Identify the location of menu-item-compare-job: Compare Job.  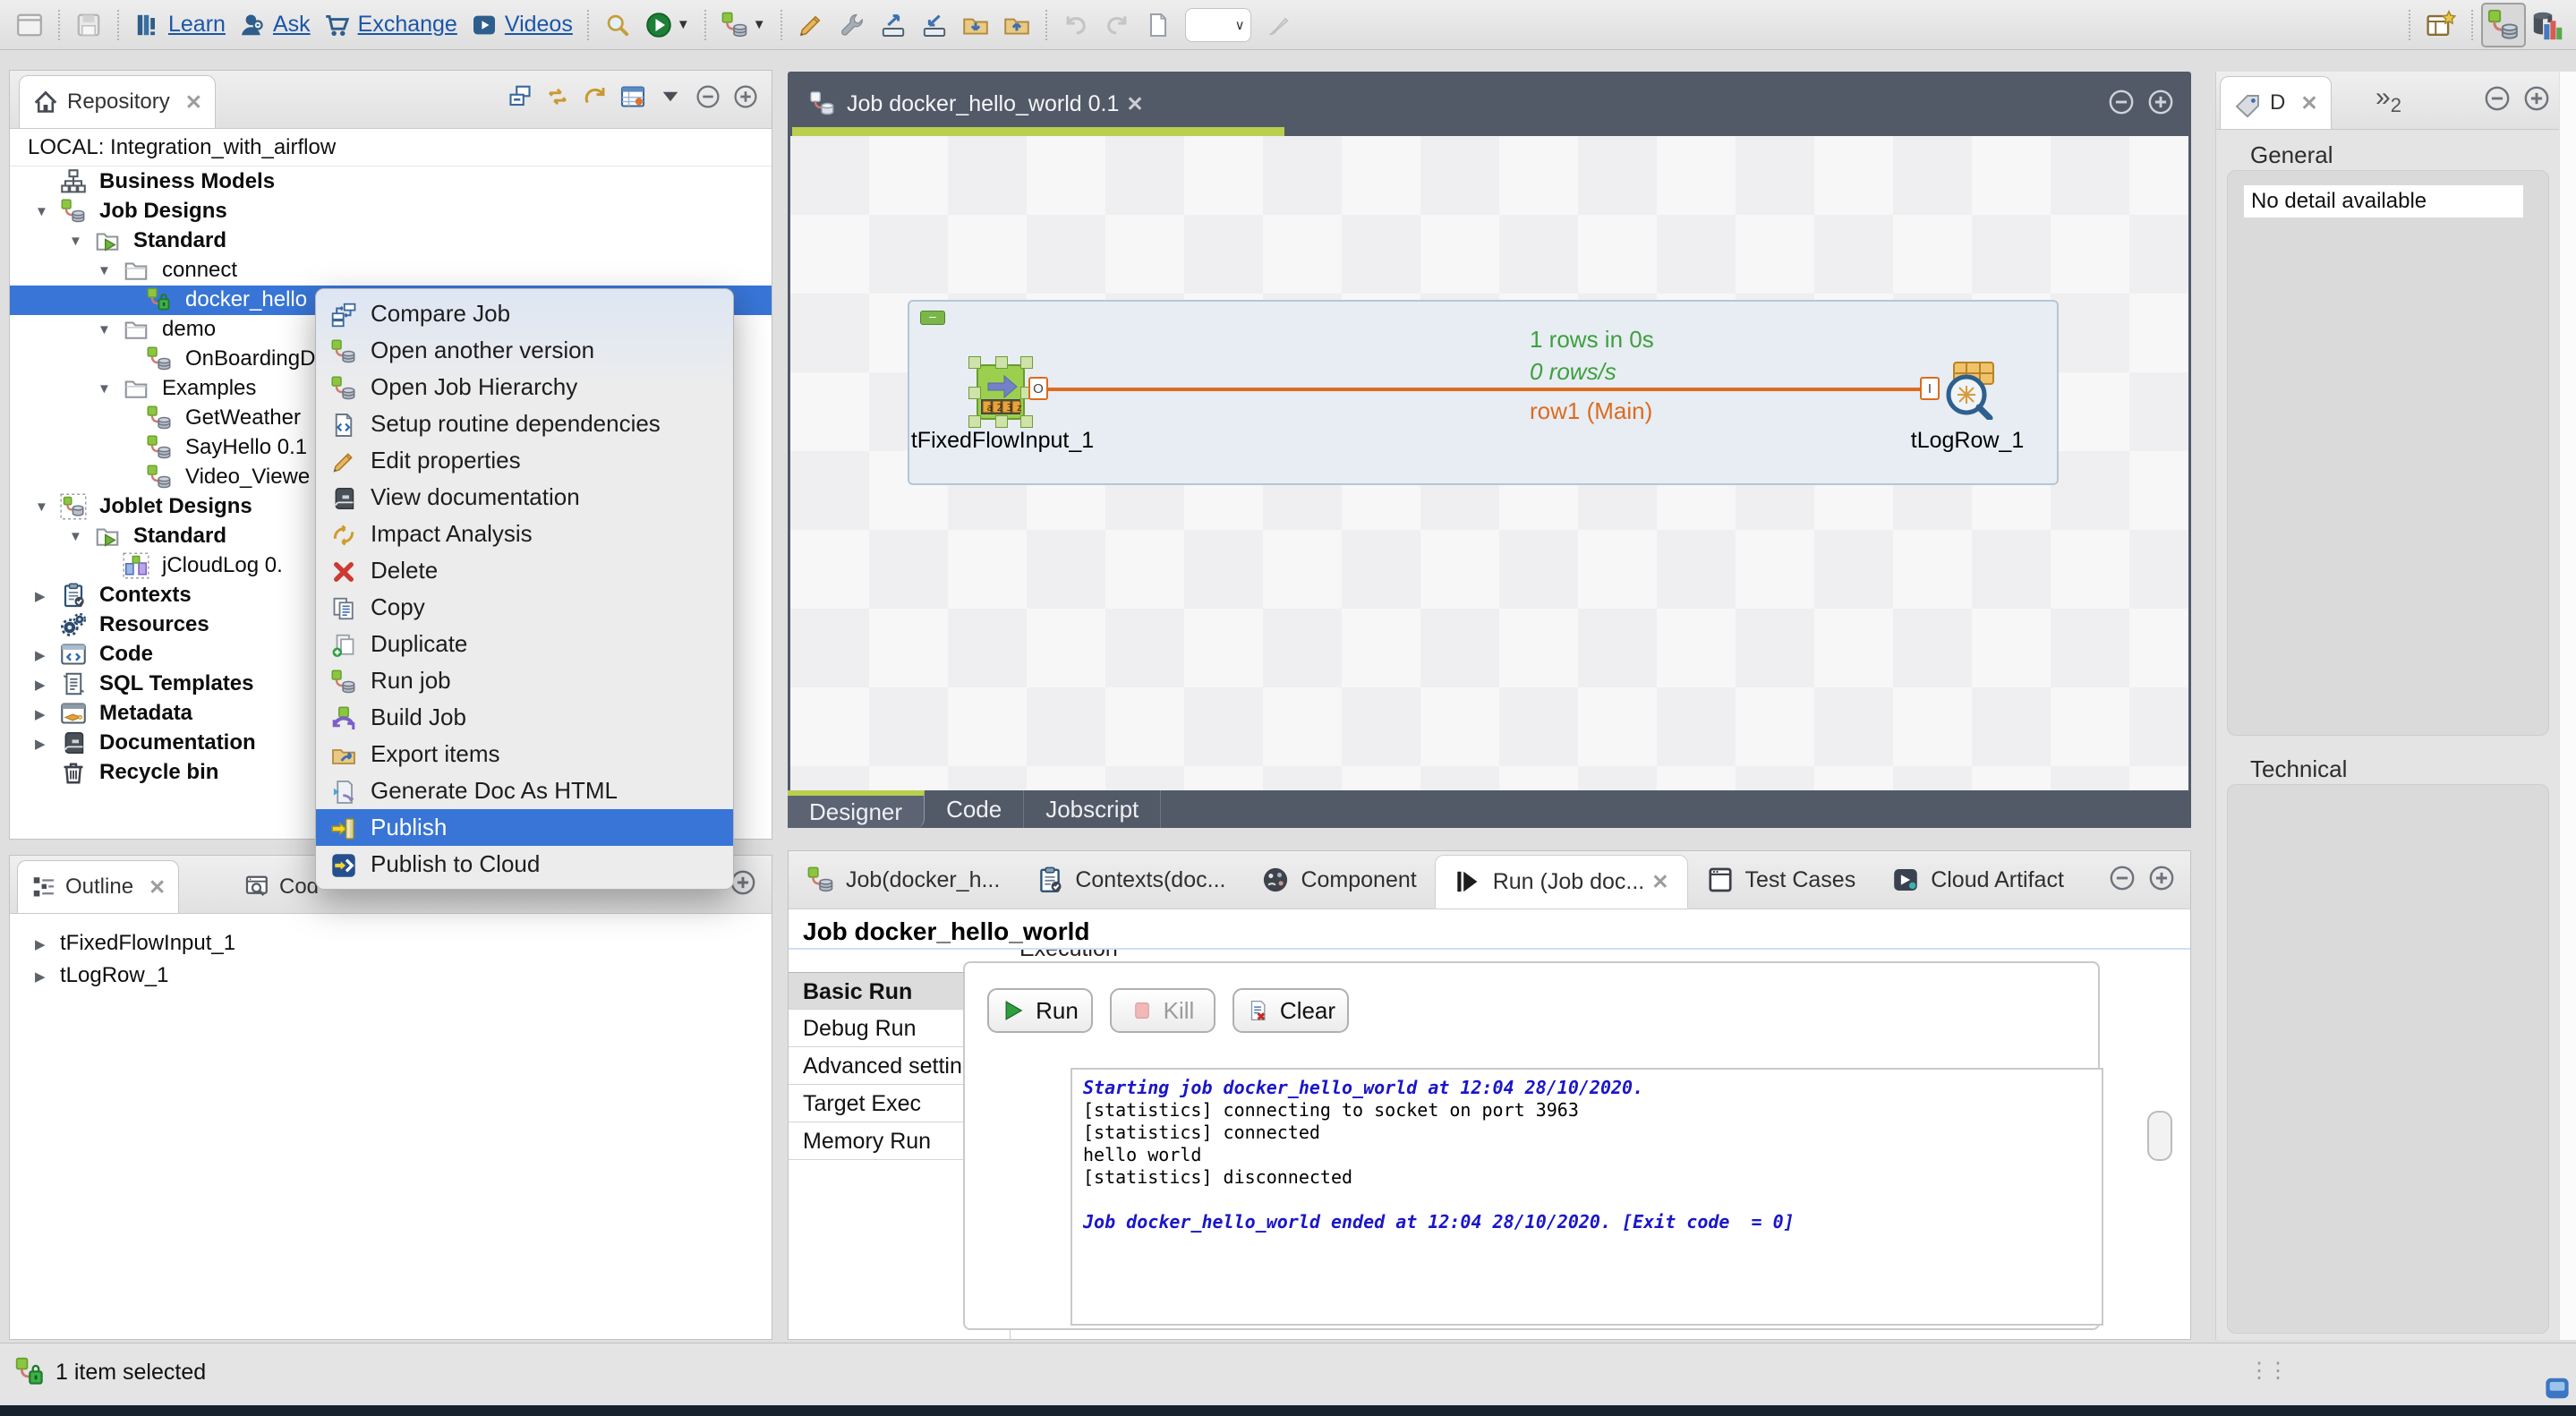
(524, 313).